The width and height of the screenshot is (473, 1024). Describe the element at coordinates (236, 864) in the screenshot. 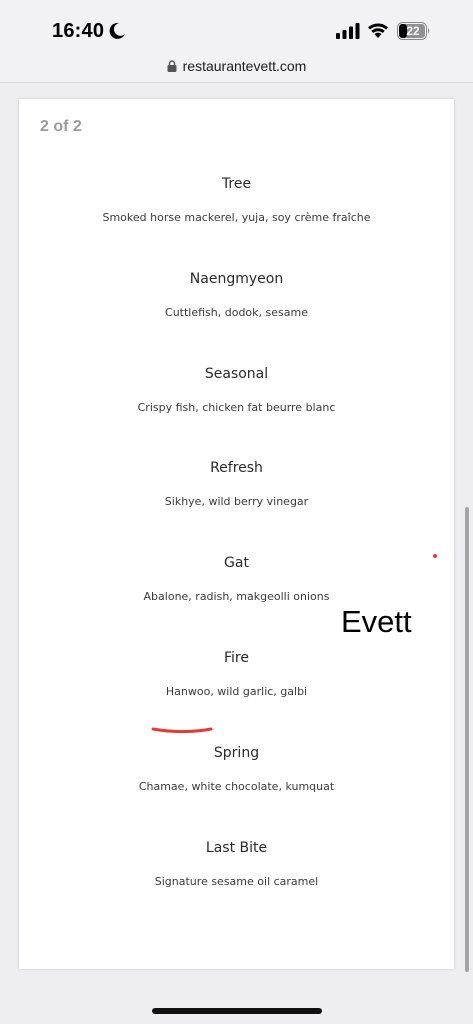

I see `course-item: Last Bite Signature sesame oil caramel` at that location.